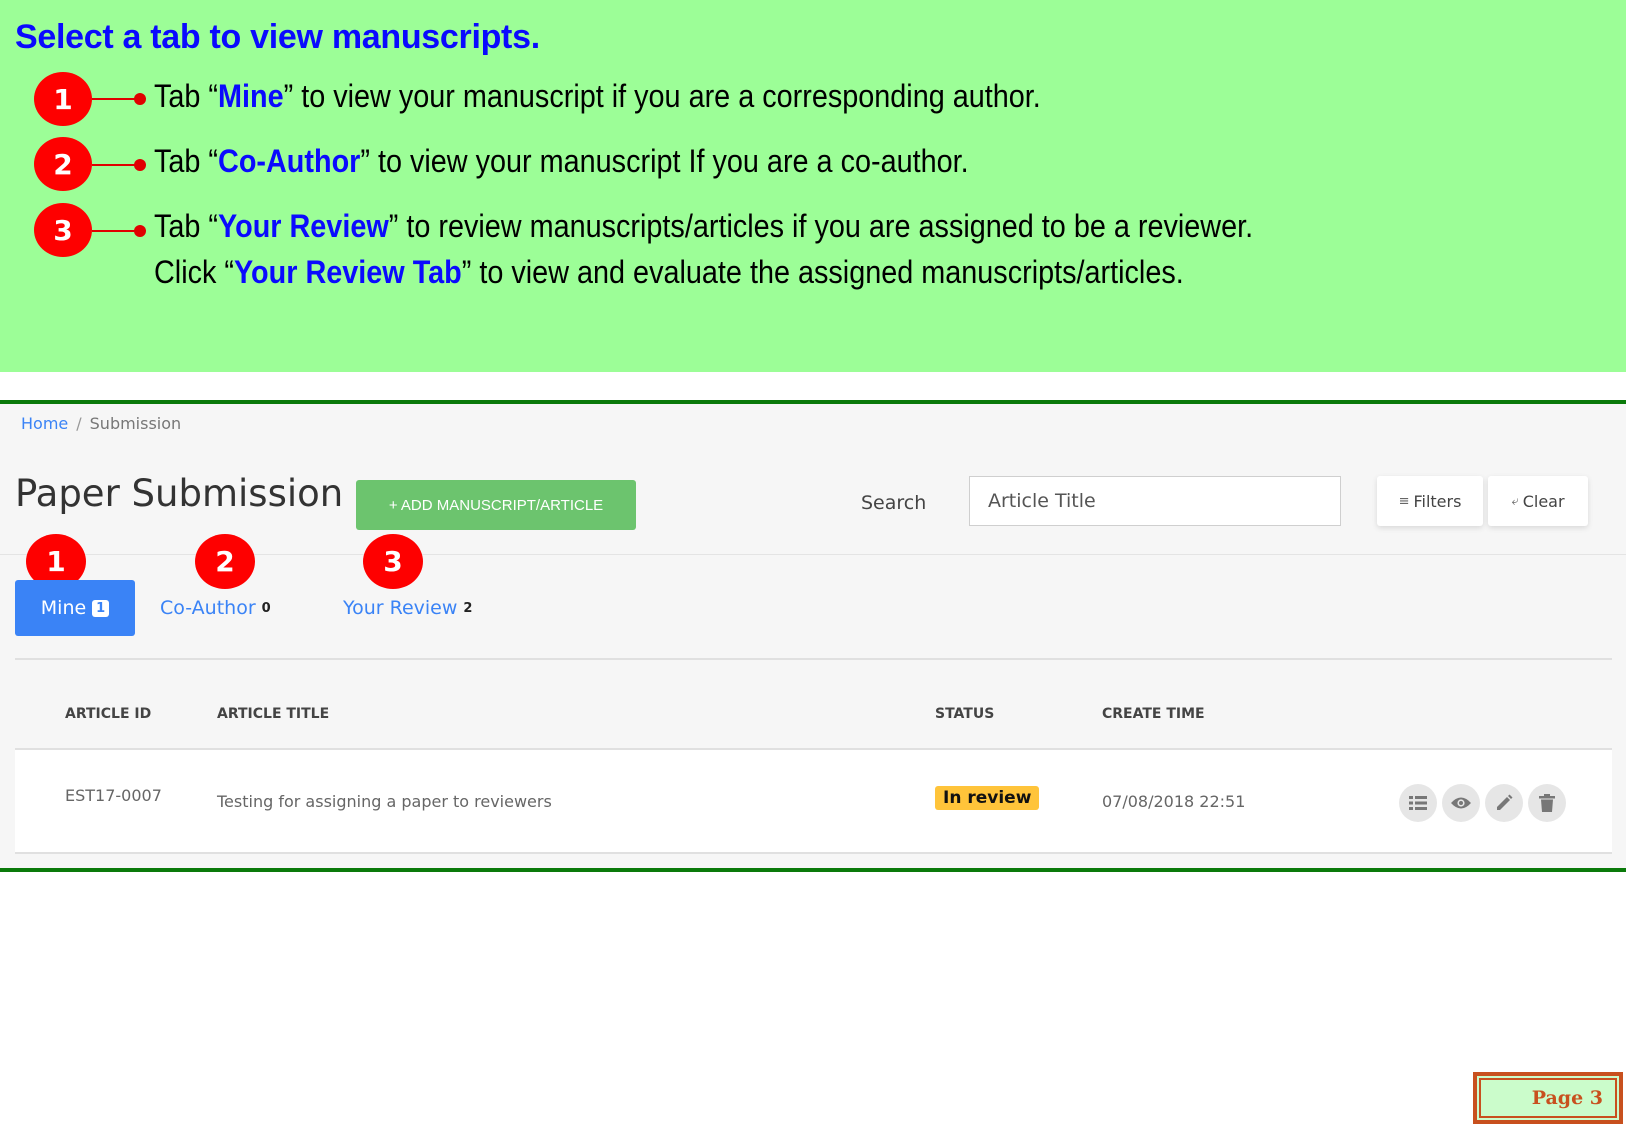 The image size is (1626, 1125). I want to click on edit-button, so click(1504, 803).